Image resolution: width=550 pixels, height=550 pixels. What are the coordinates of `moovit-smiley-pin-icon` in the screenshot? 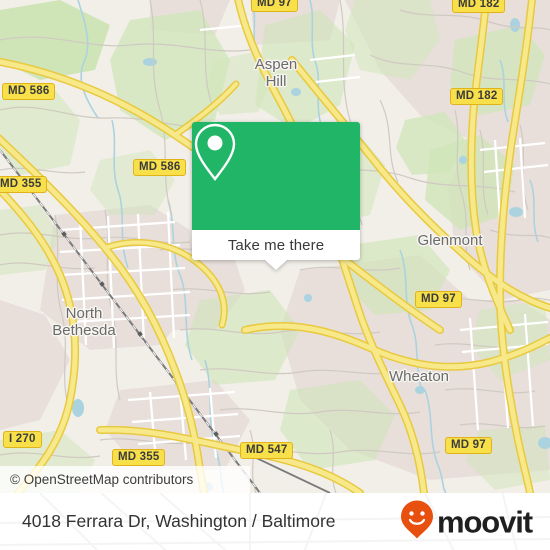 It's located at (417, 521).